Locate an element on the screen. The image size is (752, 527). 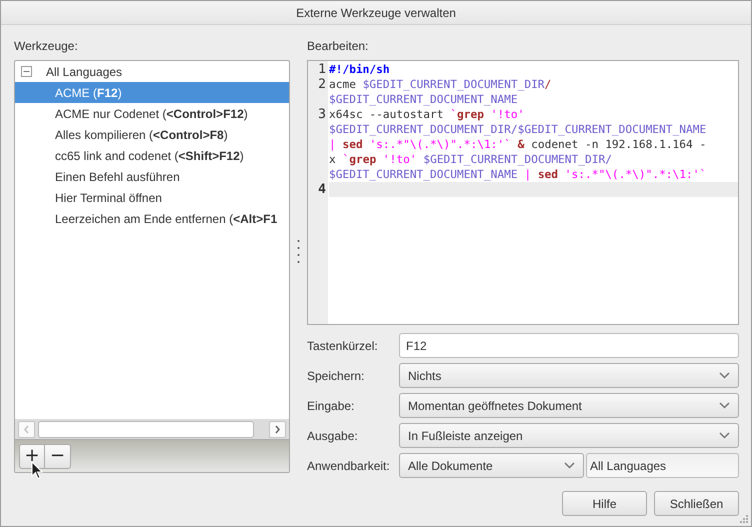
tree-item: Leerzeichen am Ende entfernen (<Alt>F1 is located at coordinates (152, 218).